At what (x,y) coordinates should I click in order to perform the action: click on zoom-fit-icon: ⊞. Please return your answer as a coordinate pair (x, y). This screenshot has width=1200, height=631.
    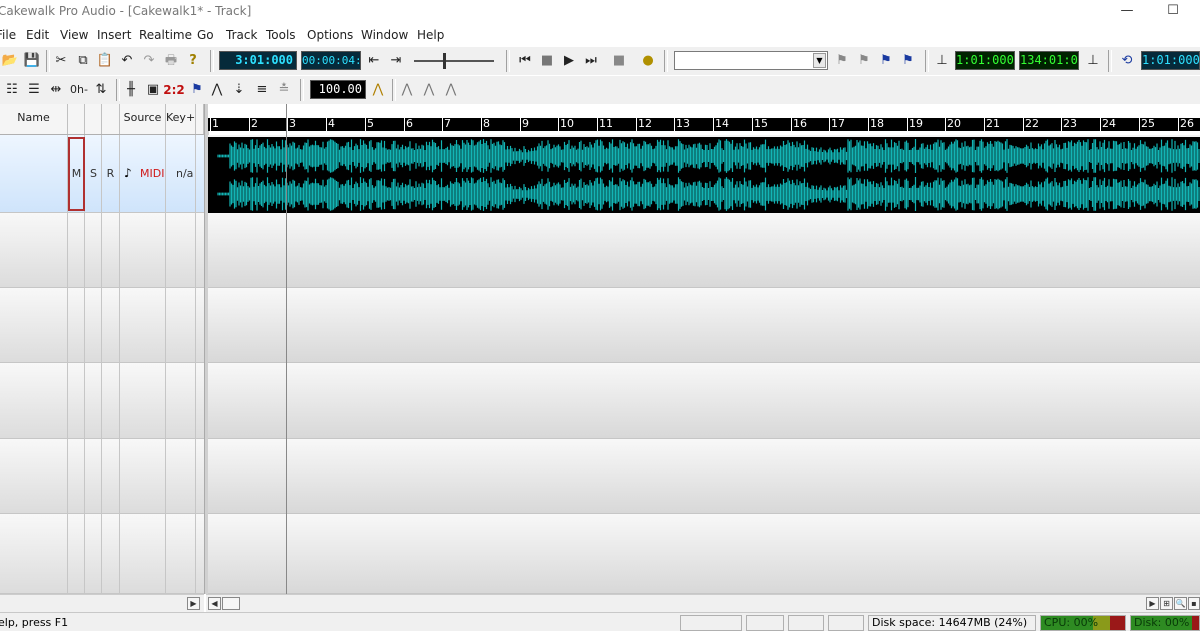
    Looking at the image, I should click on (1166, 603).